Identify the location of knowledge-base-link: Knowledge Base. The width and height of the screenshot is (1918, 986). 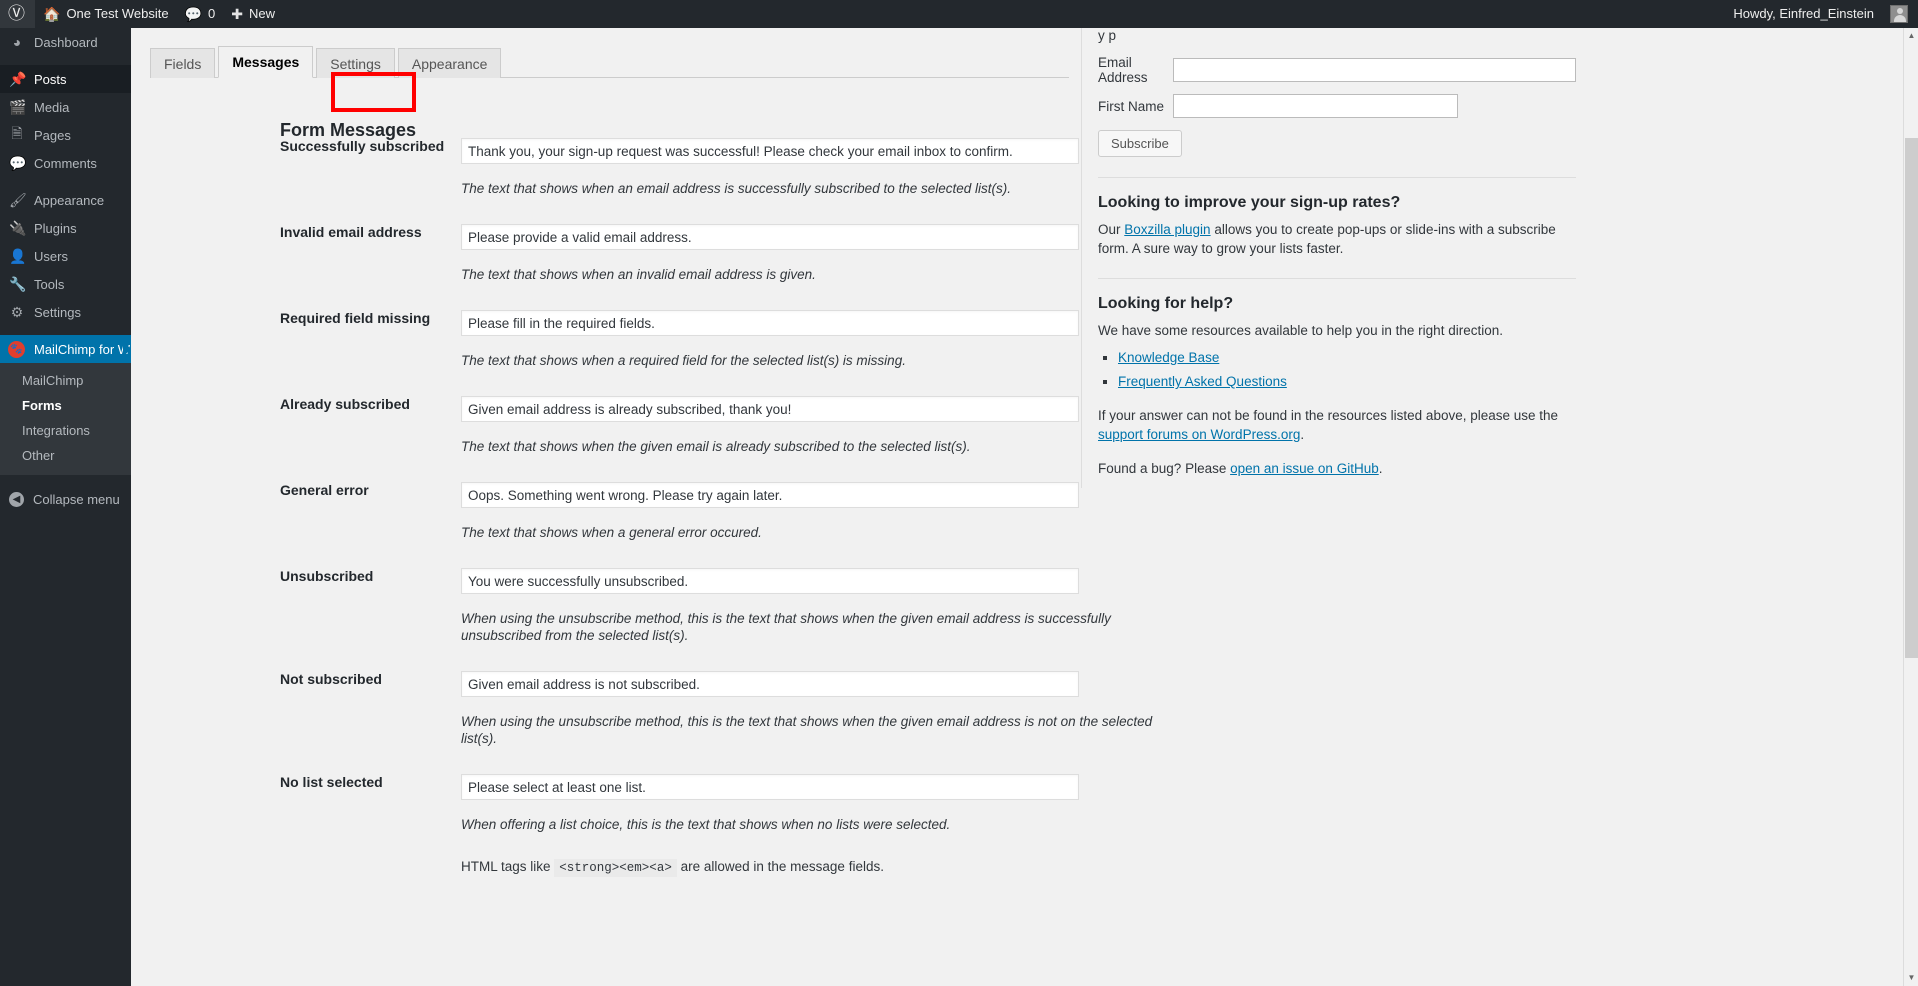
(1168, 357).